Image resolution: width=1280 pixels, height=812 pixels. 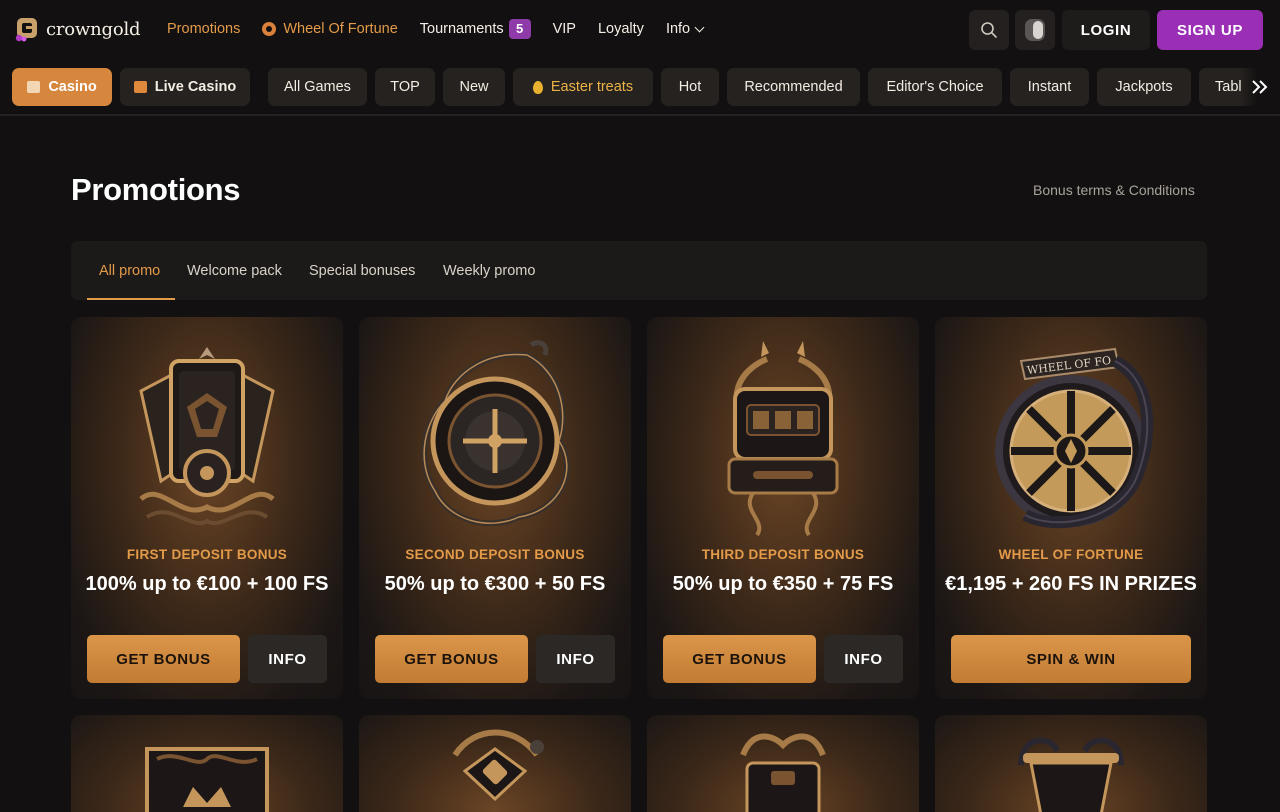 What do you see at coordinates (1071, 774) in the screenshot?
I see `card-cauldron-art-icon` at bounding box center [1071, 774].